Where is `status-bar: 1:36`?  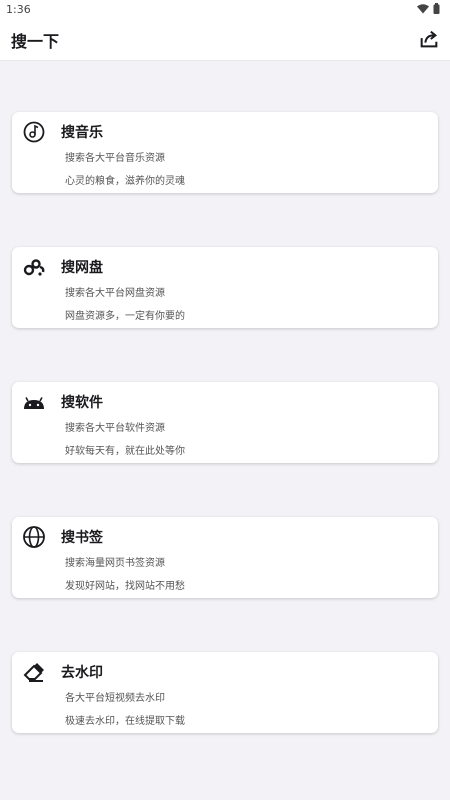
status-bar: 1:36 is located at coordinates (225, 11).